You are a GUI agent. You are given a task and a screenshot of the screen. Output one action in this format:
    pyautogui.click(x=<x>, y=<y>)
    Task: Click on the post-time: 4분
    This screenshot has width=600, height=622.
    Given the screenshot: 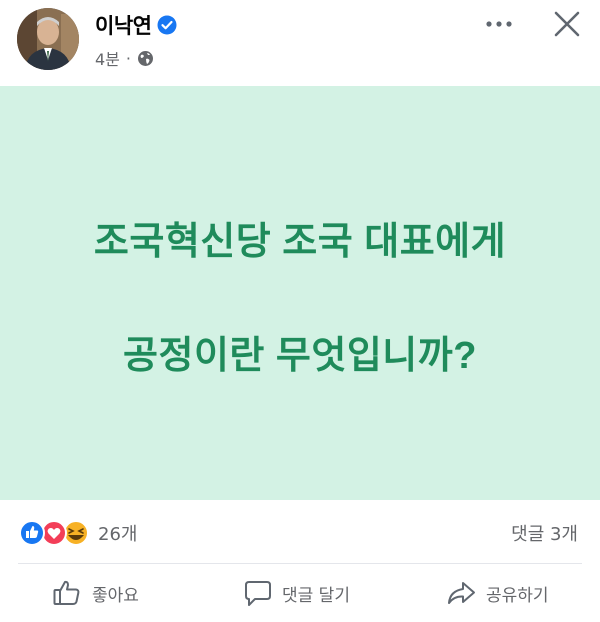 What is the action you would take?
    pyautogui.click(x=107, y=58)
    